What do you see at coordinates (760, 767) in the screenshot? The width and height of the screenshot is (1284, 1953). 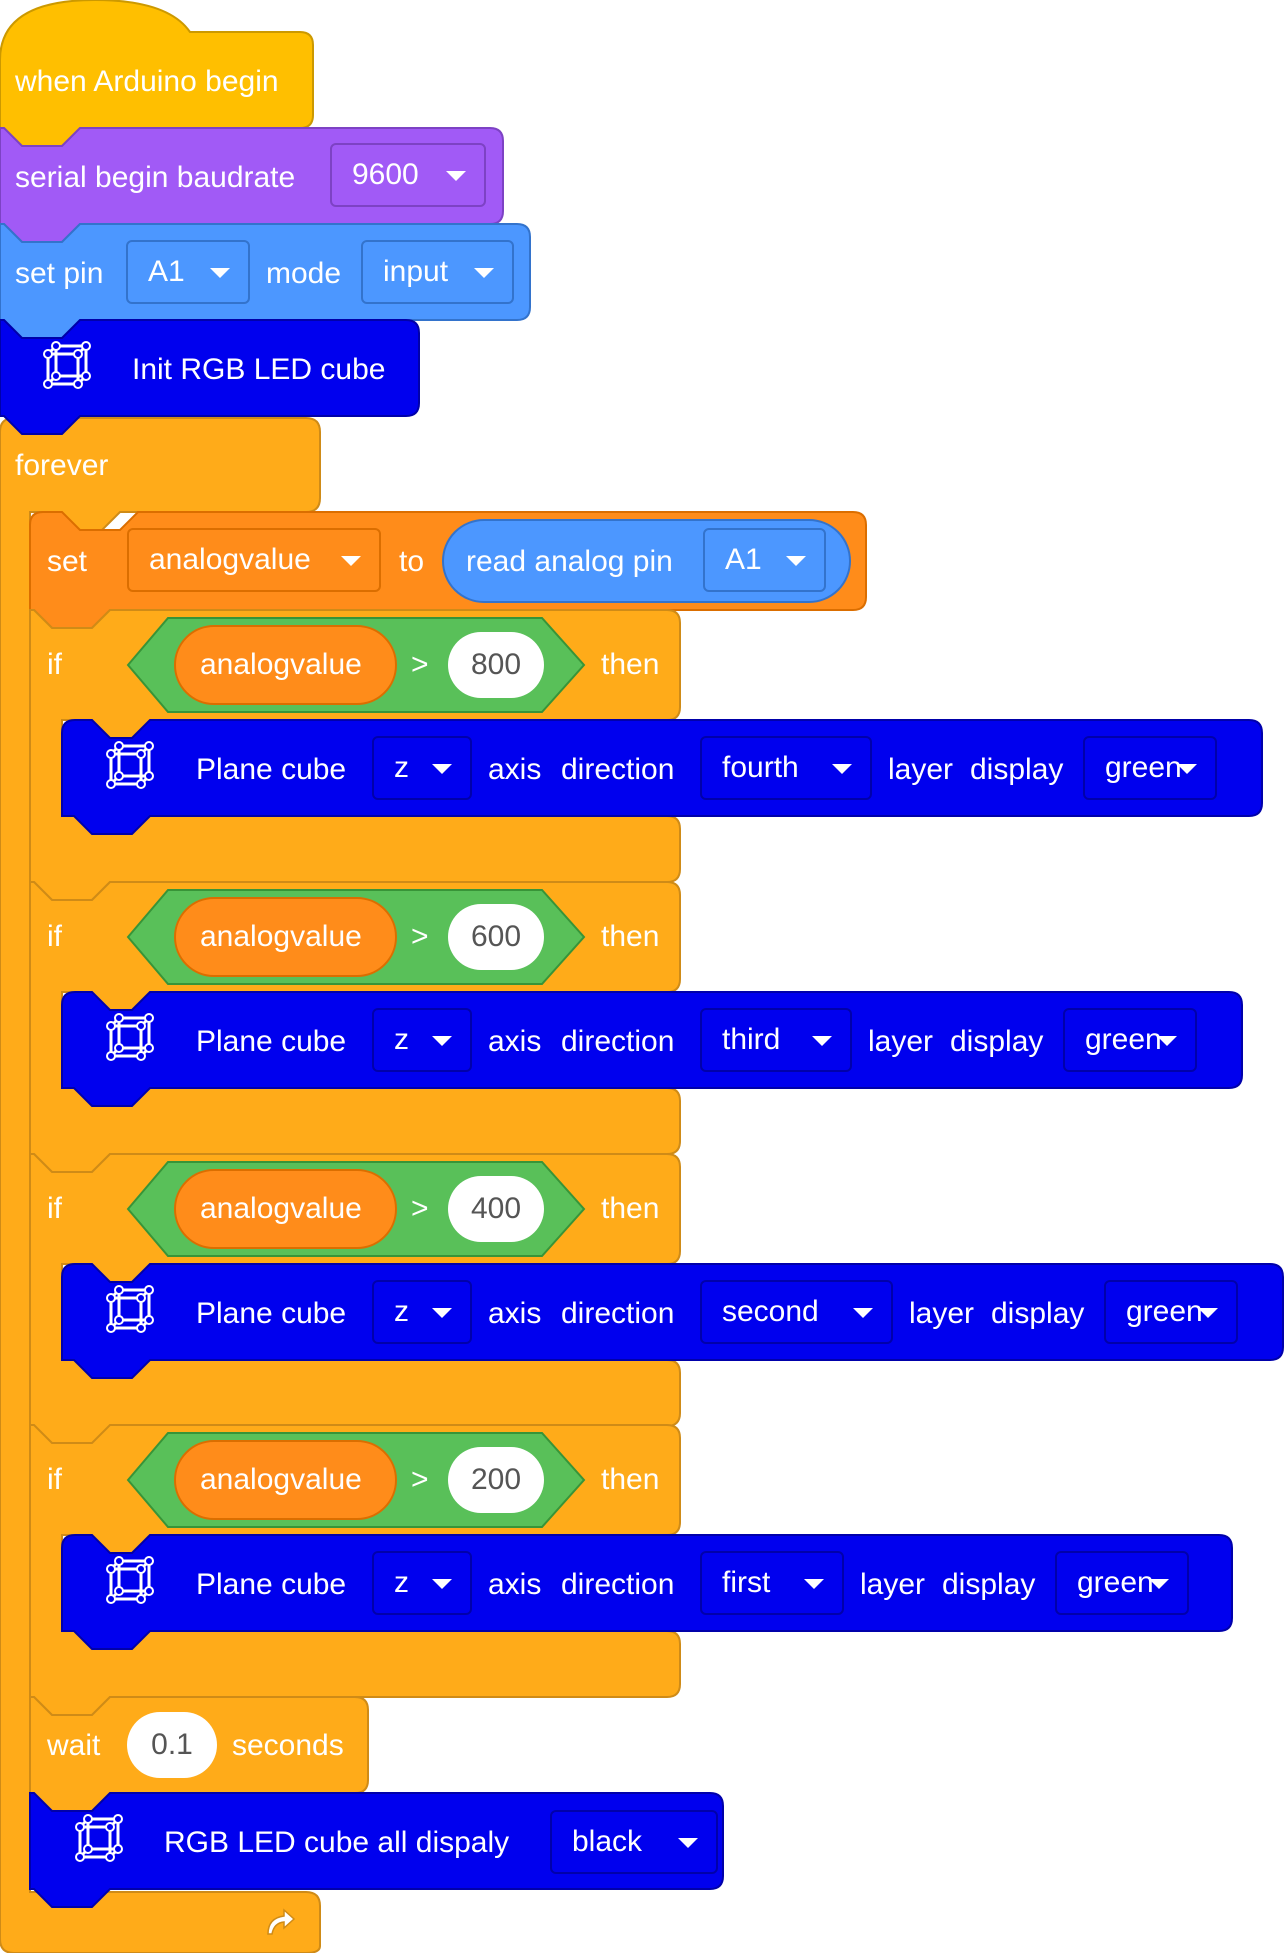 I see `layer-value: fourth` at bounding box center [760, 767].